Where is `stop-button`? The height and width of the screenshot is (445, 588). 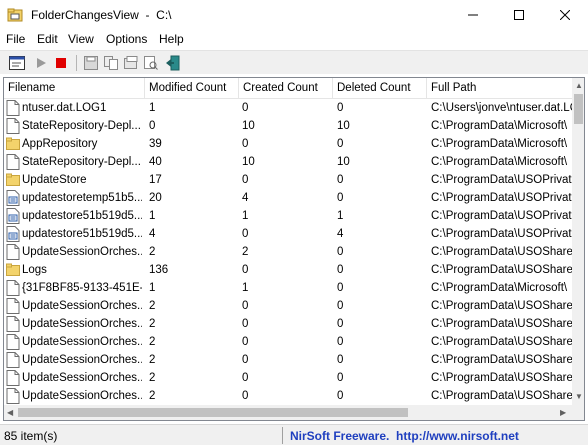
stop-button is located at coordinates (61, 63).